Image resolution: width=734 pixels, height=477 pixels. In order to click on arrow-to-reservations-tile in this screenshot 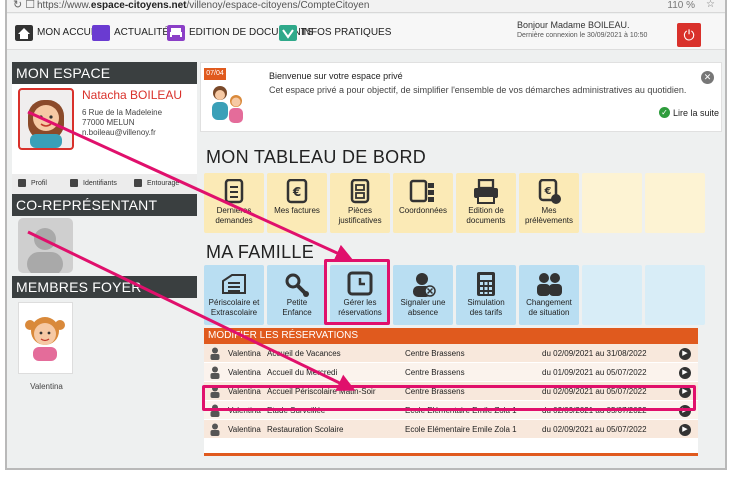, I will do `click(190, 186)`.